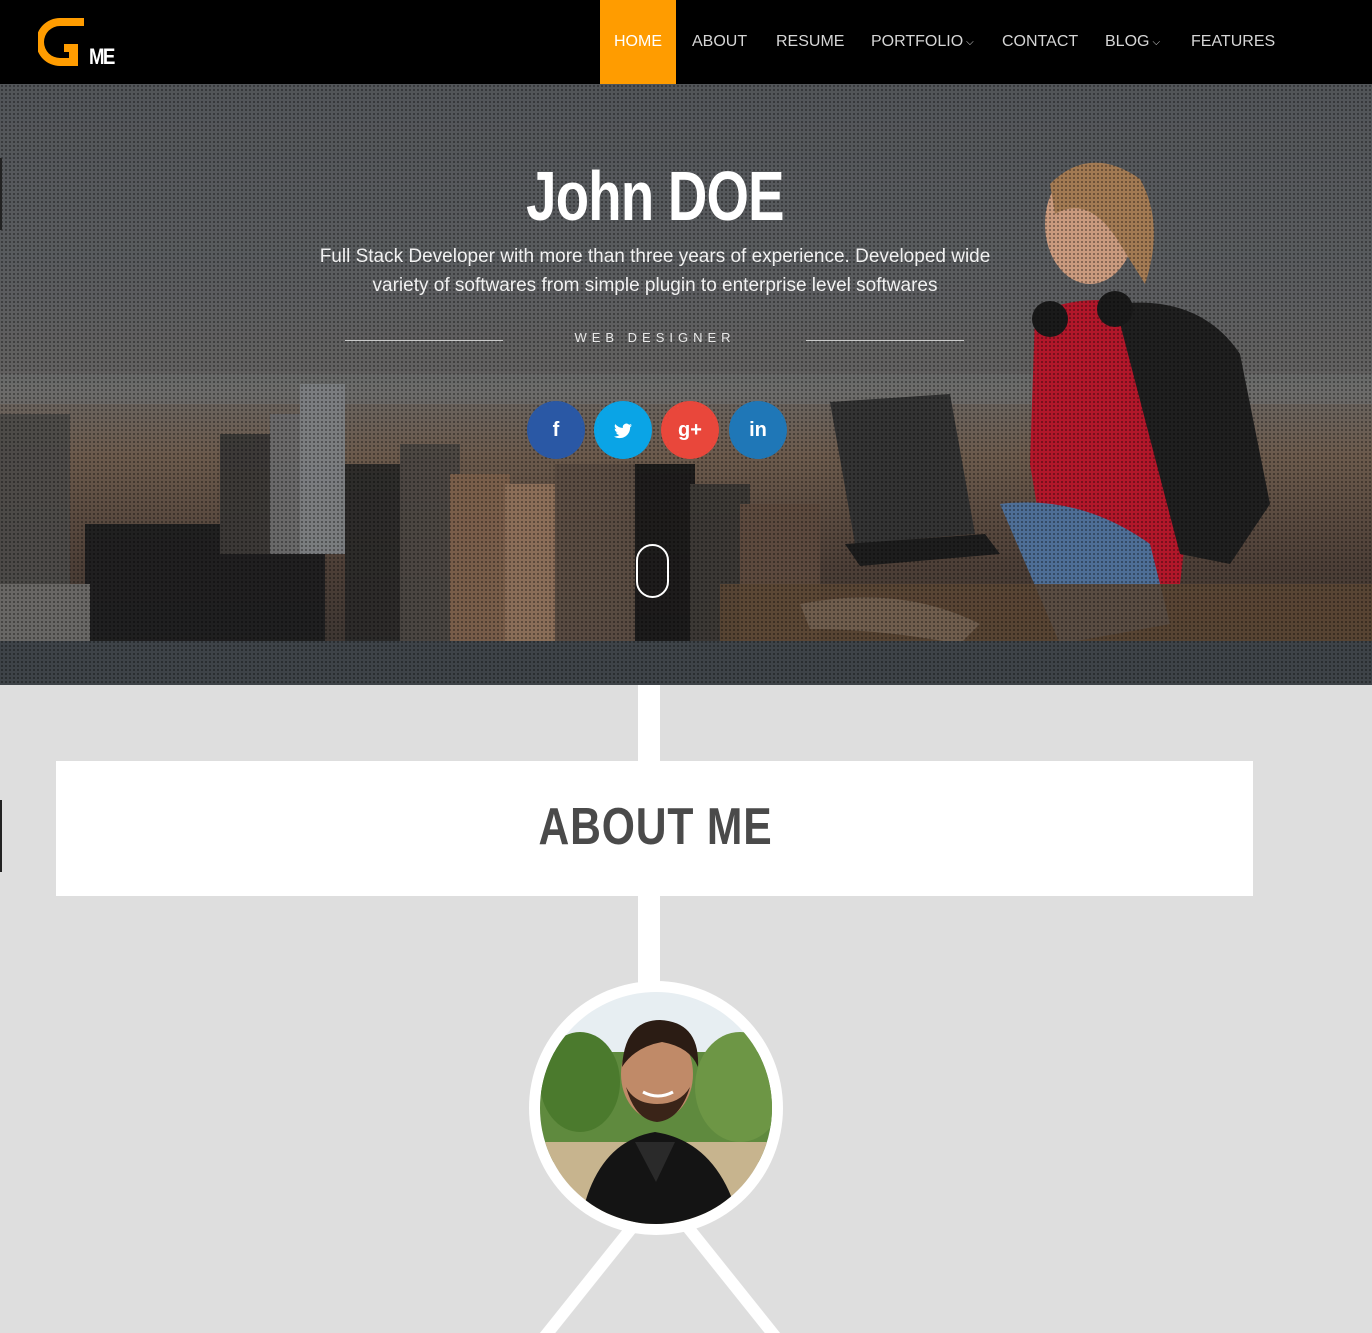 Image resolution: width=1372 pixels, height=1333 pixels. I want to click on hero-divider-left, so click(424, 340).